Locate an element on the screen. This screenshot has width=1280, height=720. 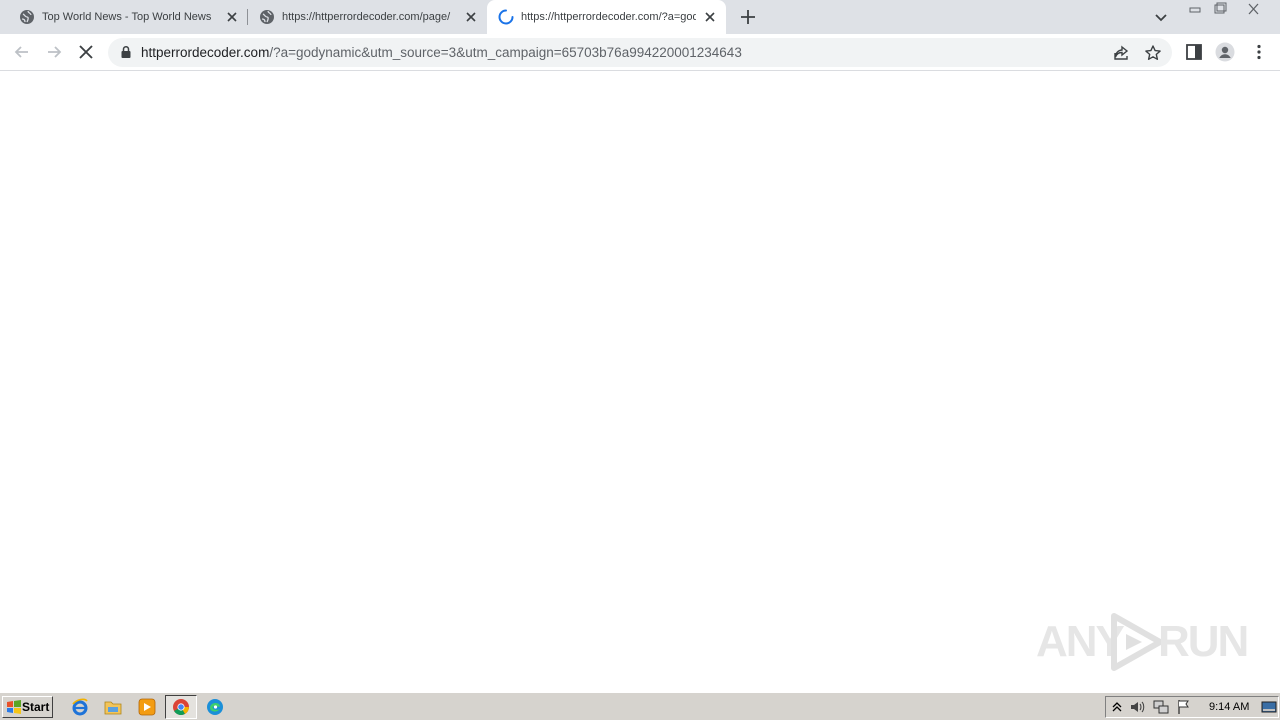
start-label: Start is located at coordinates (36, 707).